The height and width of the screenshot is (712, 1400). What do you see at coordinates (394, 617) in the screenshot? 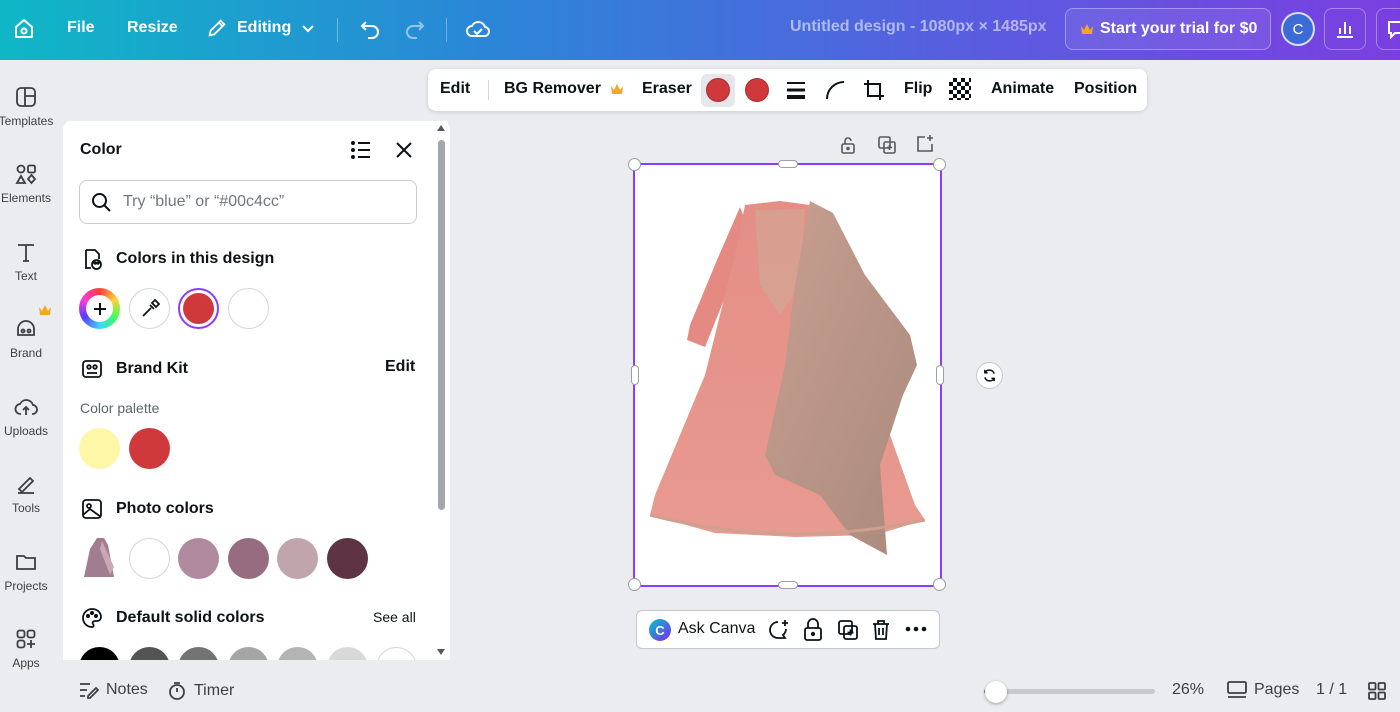
I see `see-all-link: See all` at bounding box center [394, 617].